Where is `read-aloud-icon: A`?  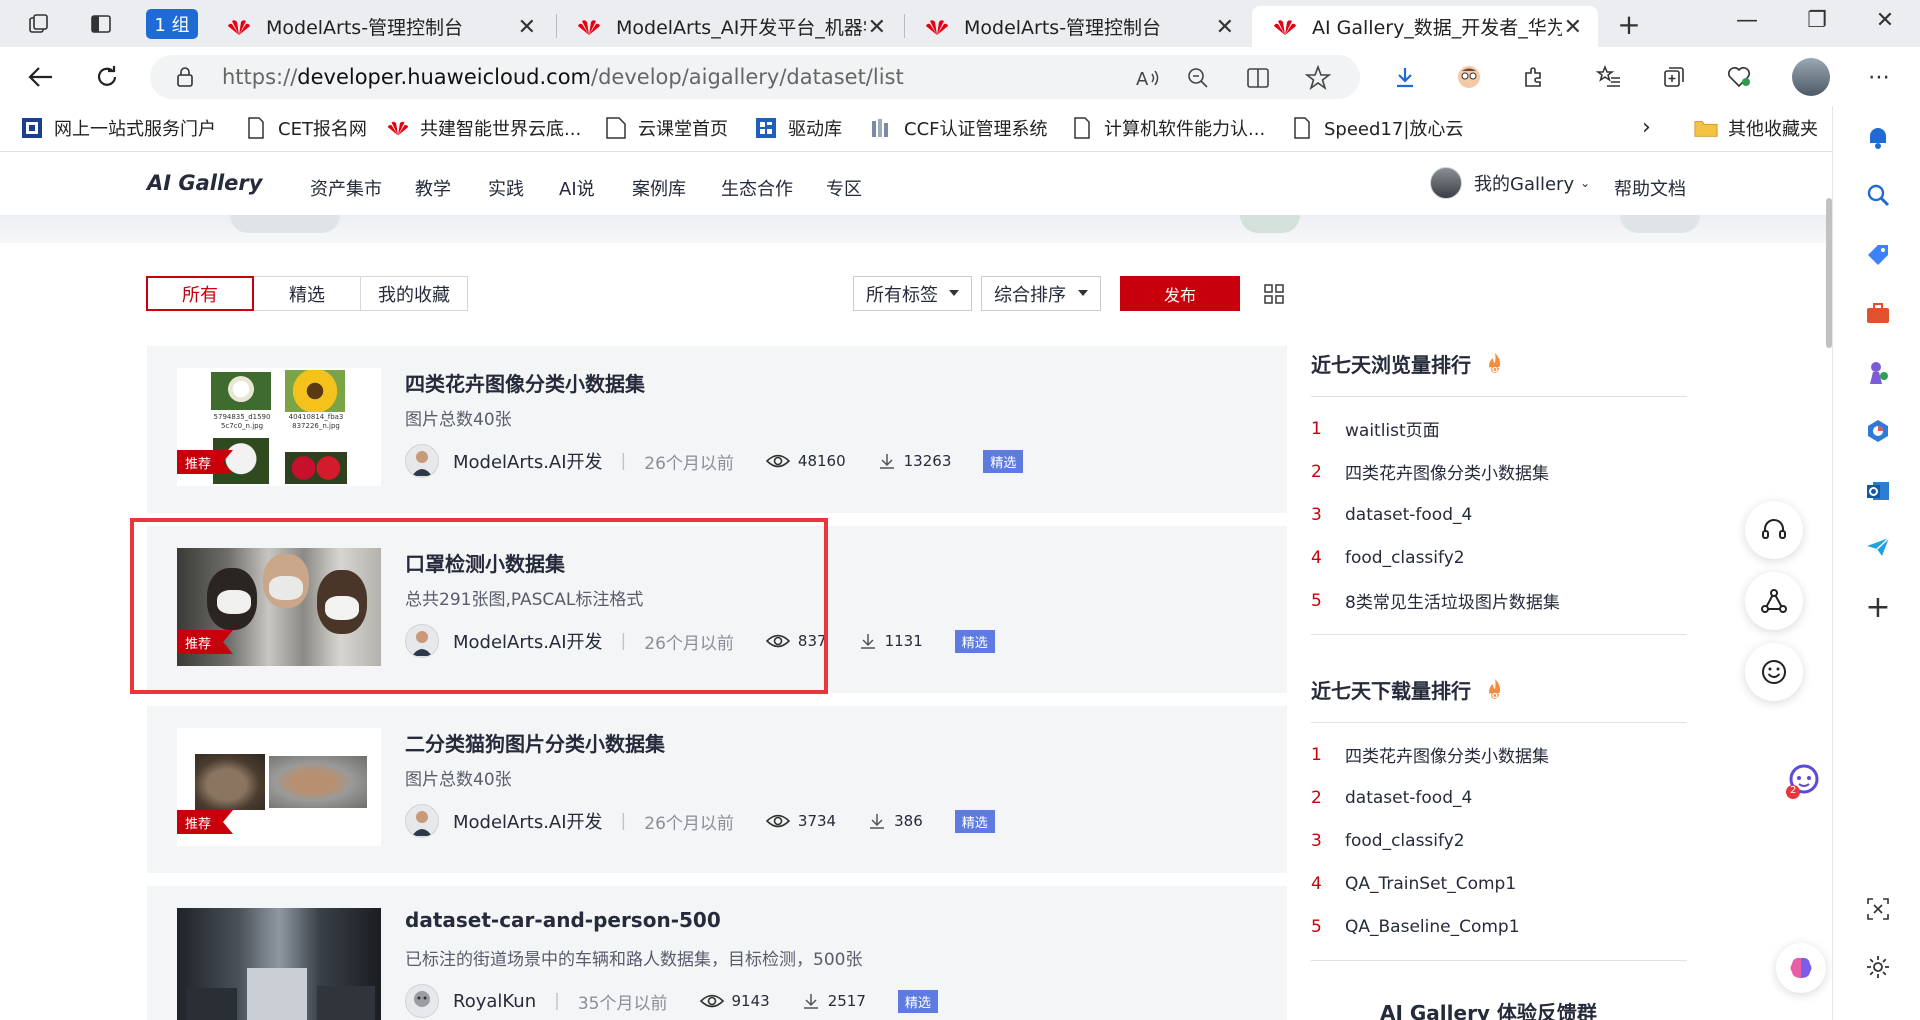 read-aloud-icon: A is located at coordinates (1148, 78).